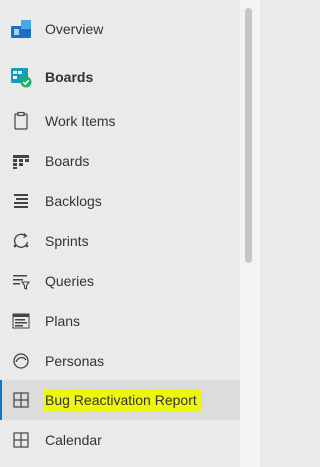  Describe the element at coordinates (120, 201) in the screenshot. I see `nav-item-backlogs: Backlogs` at that location.